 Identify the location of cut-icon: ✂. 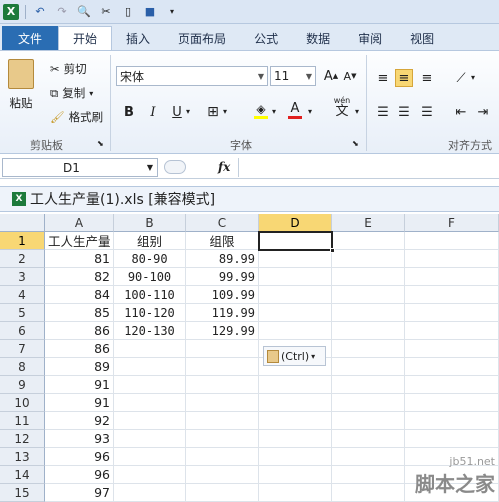
(106, 12).